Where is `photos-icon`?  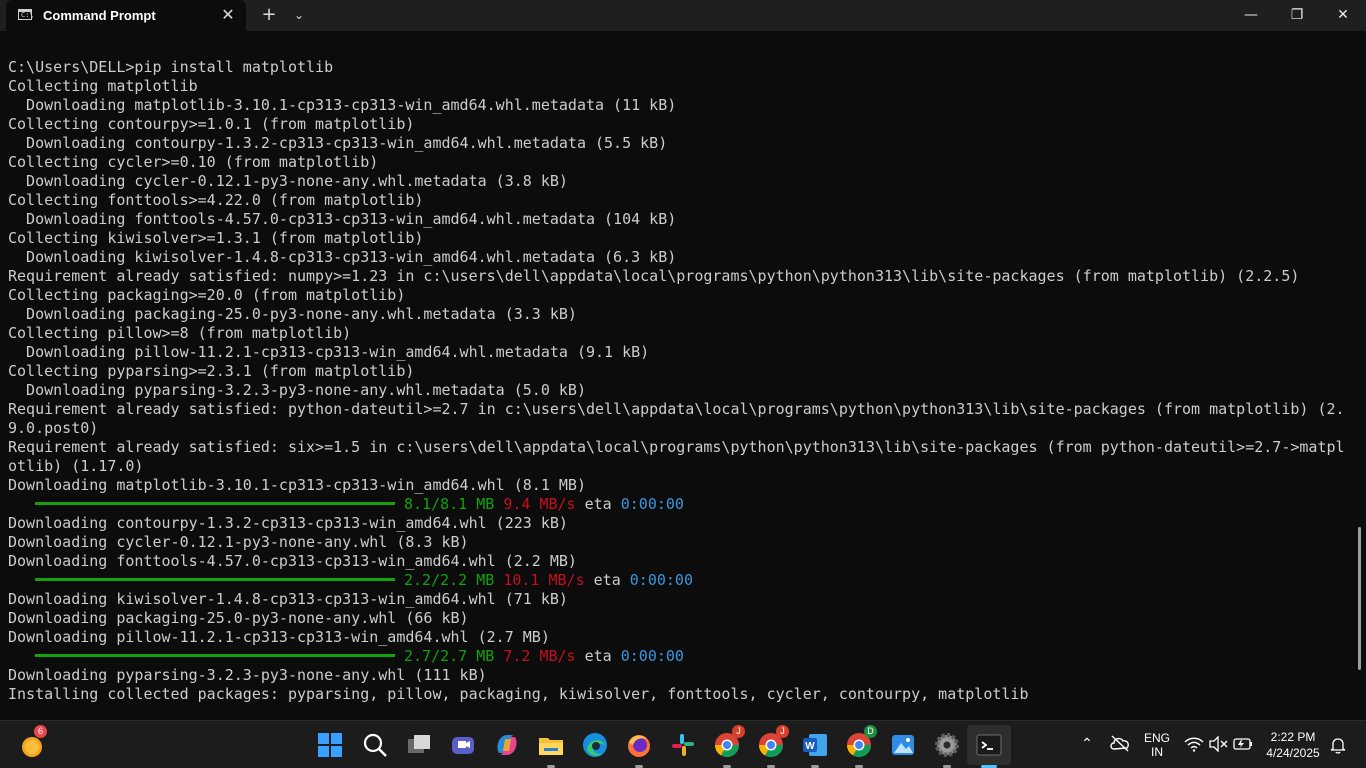
photos-icon is located at coordinates (903, 745).